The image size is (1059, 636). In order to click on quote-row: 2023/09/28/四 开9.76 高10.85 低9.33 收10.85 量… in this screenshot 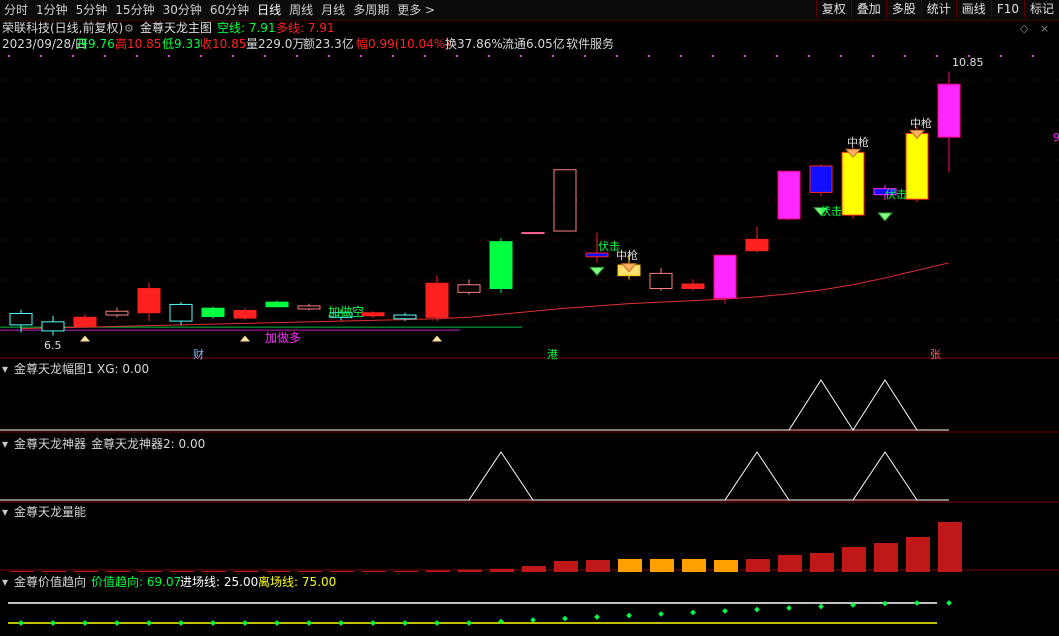, I will do `click(308, 43)`.